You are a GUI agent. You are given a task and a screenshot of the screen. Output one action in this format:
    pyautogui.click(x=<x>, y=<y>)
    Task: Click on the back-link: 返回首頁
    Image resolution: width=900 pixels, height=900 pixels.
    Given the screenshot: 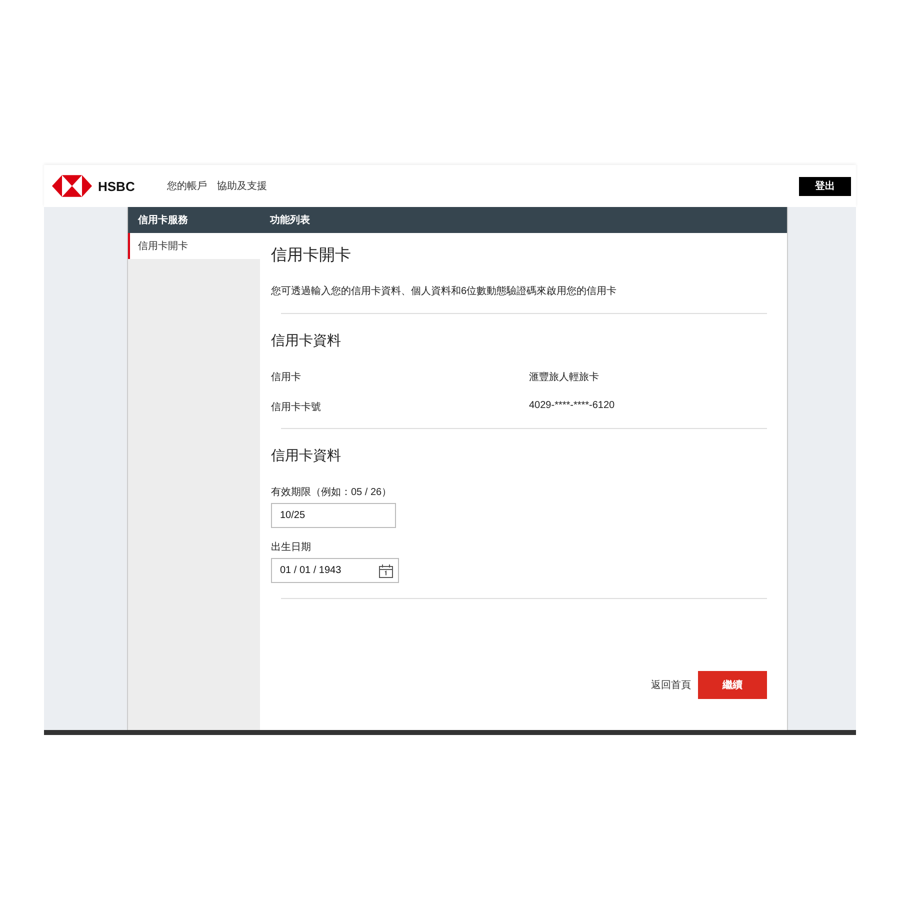 What is the action you would take?
    pyautogui.click(x=671, y=685)
    